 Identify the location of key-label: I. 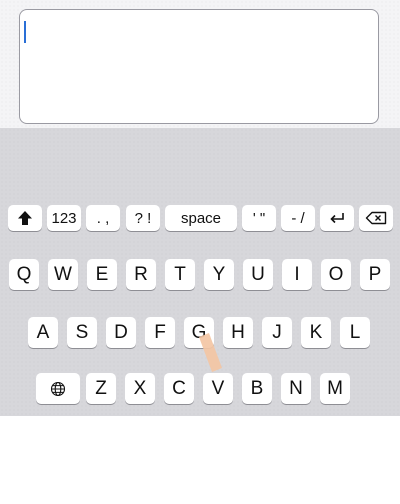
(297, 274).